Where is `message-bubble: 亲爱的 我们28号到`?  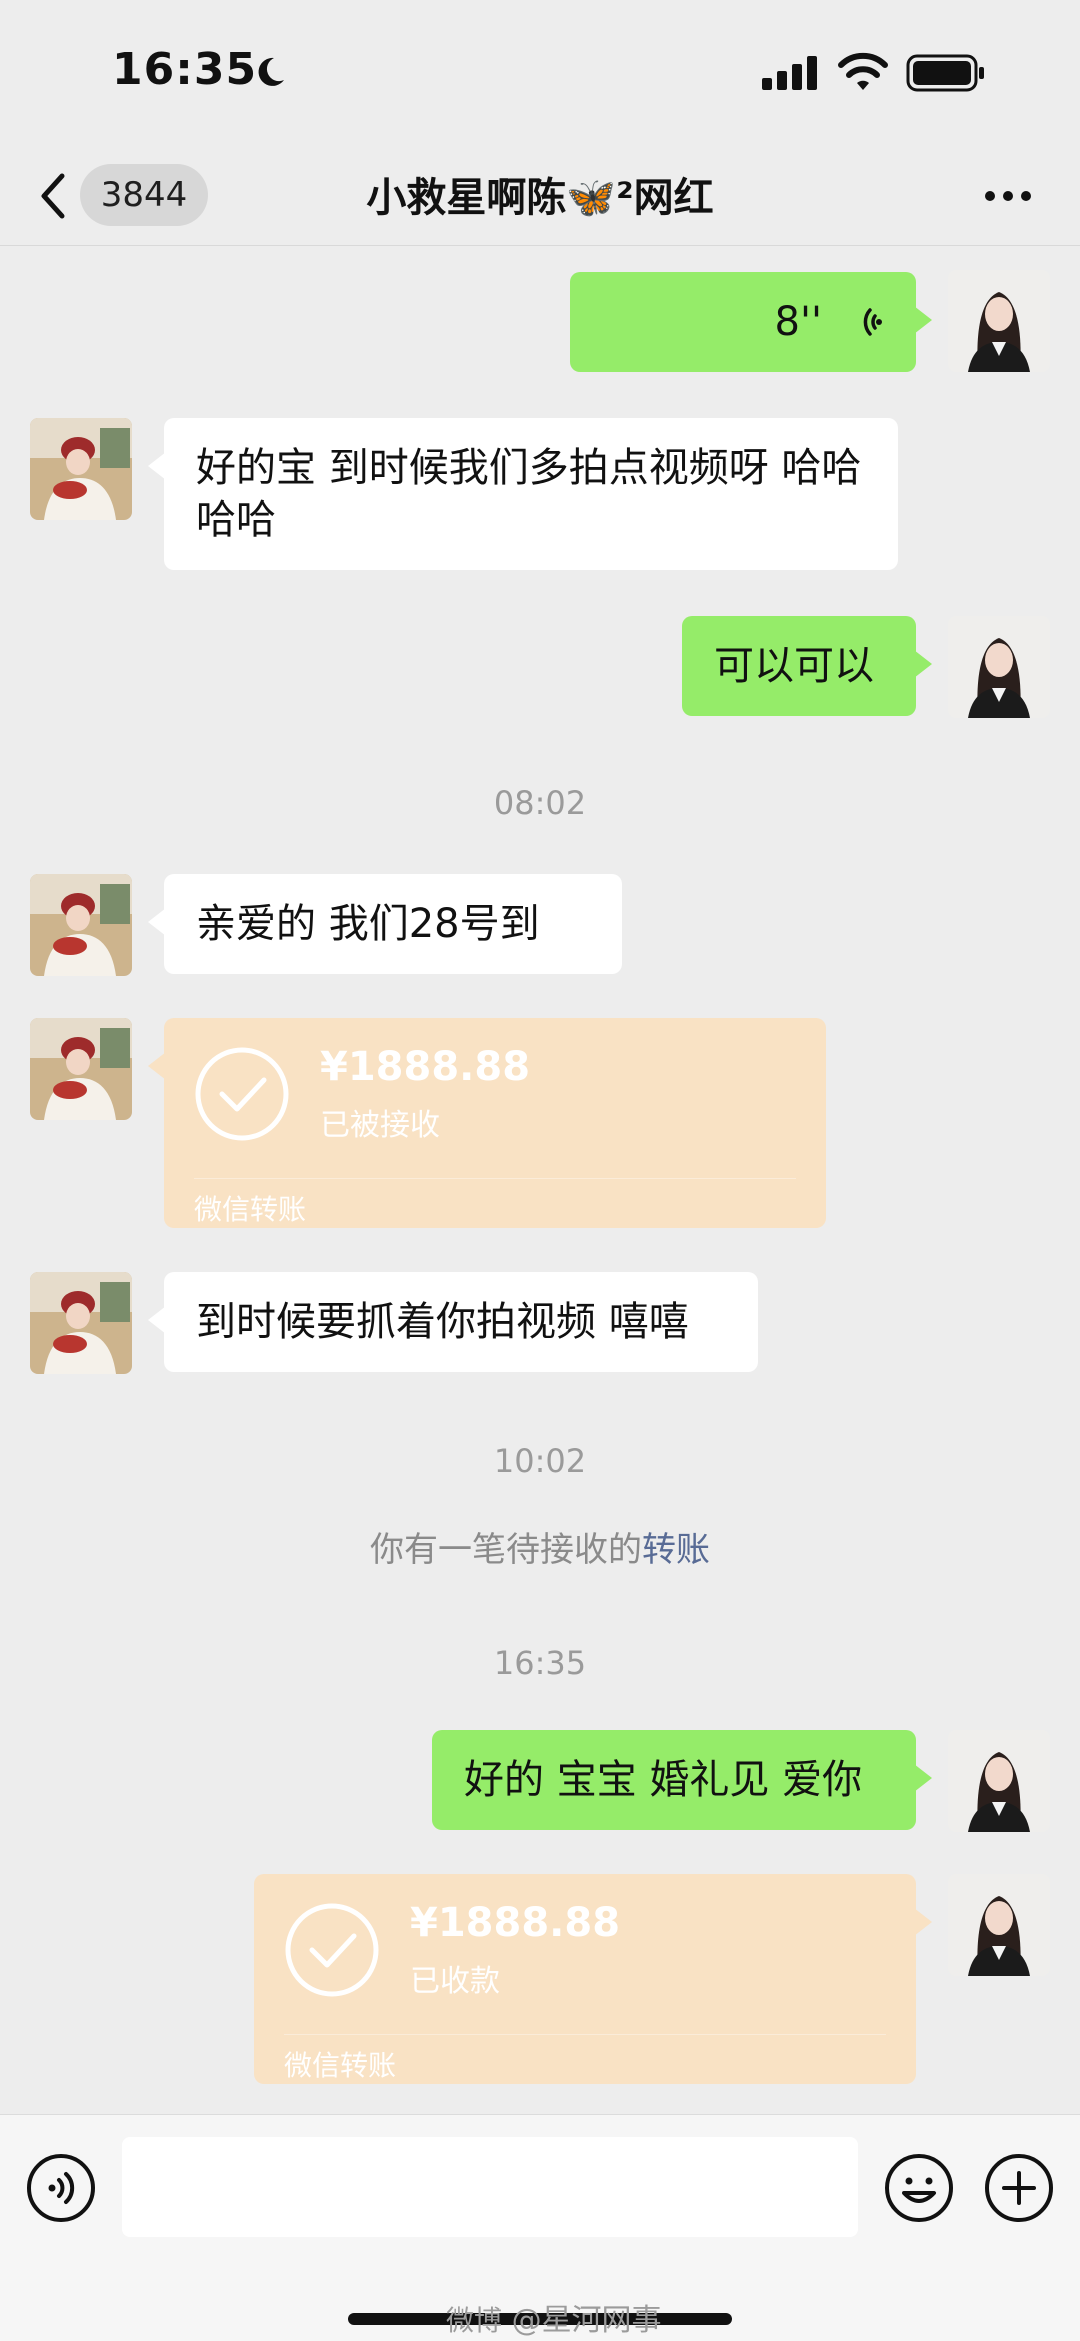
message-bubble: 亲爱的 我们28号到 is located at coordinates (385, 924).